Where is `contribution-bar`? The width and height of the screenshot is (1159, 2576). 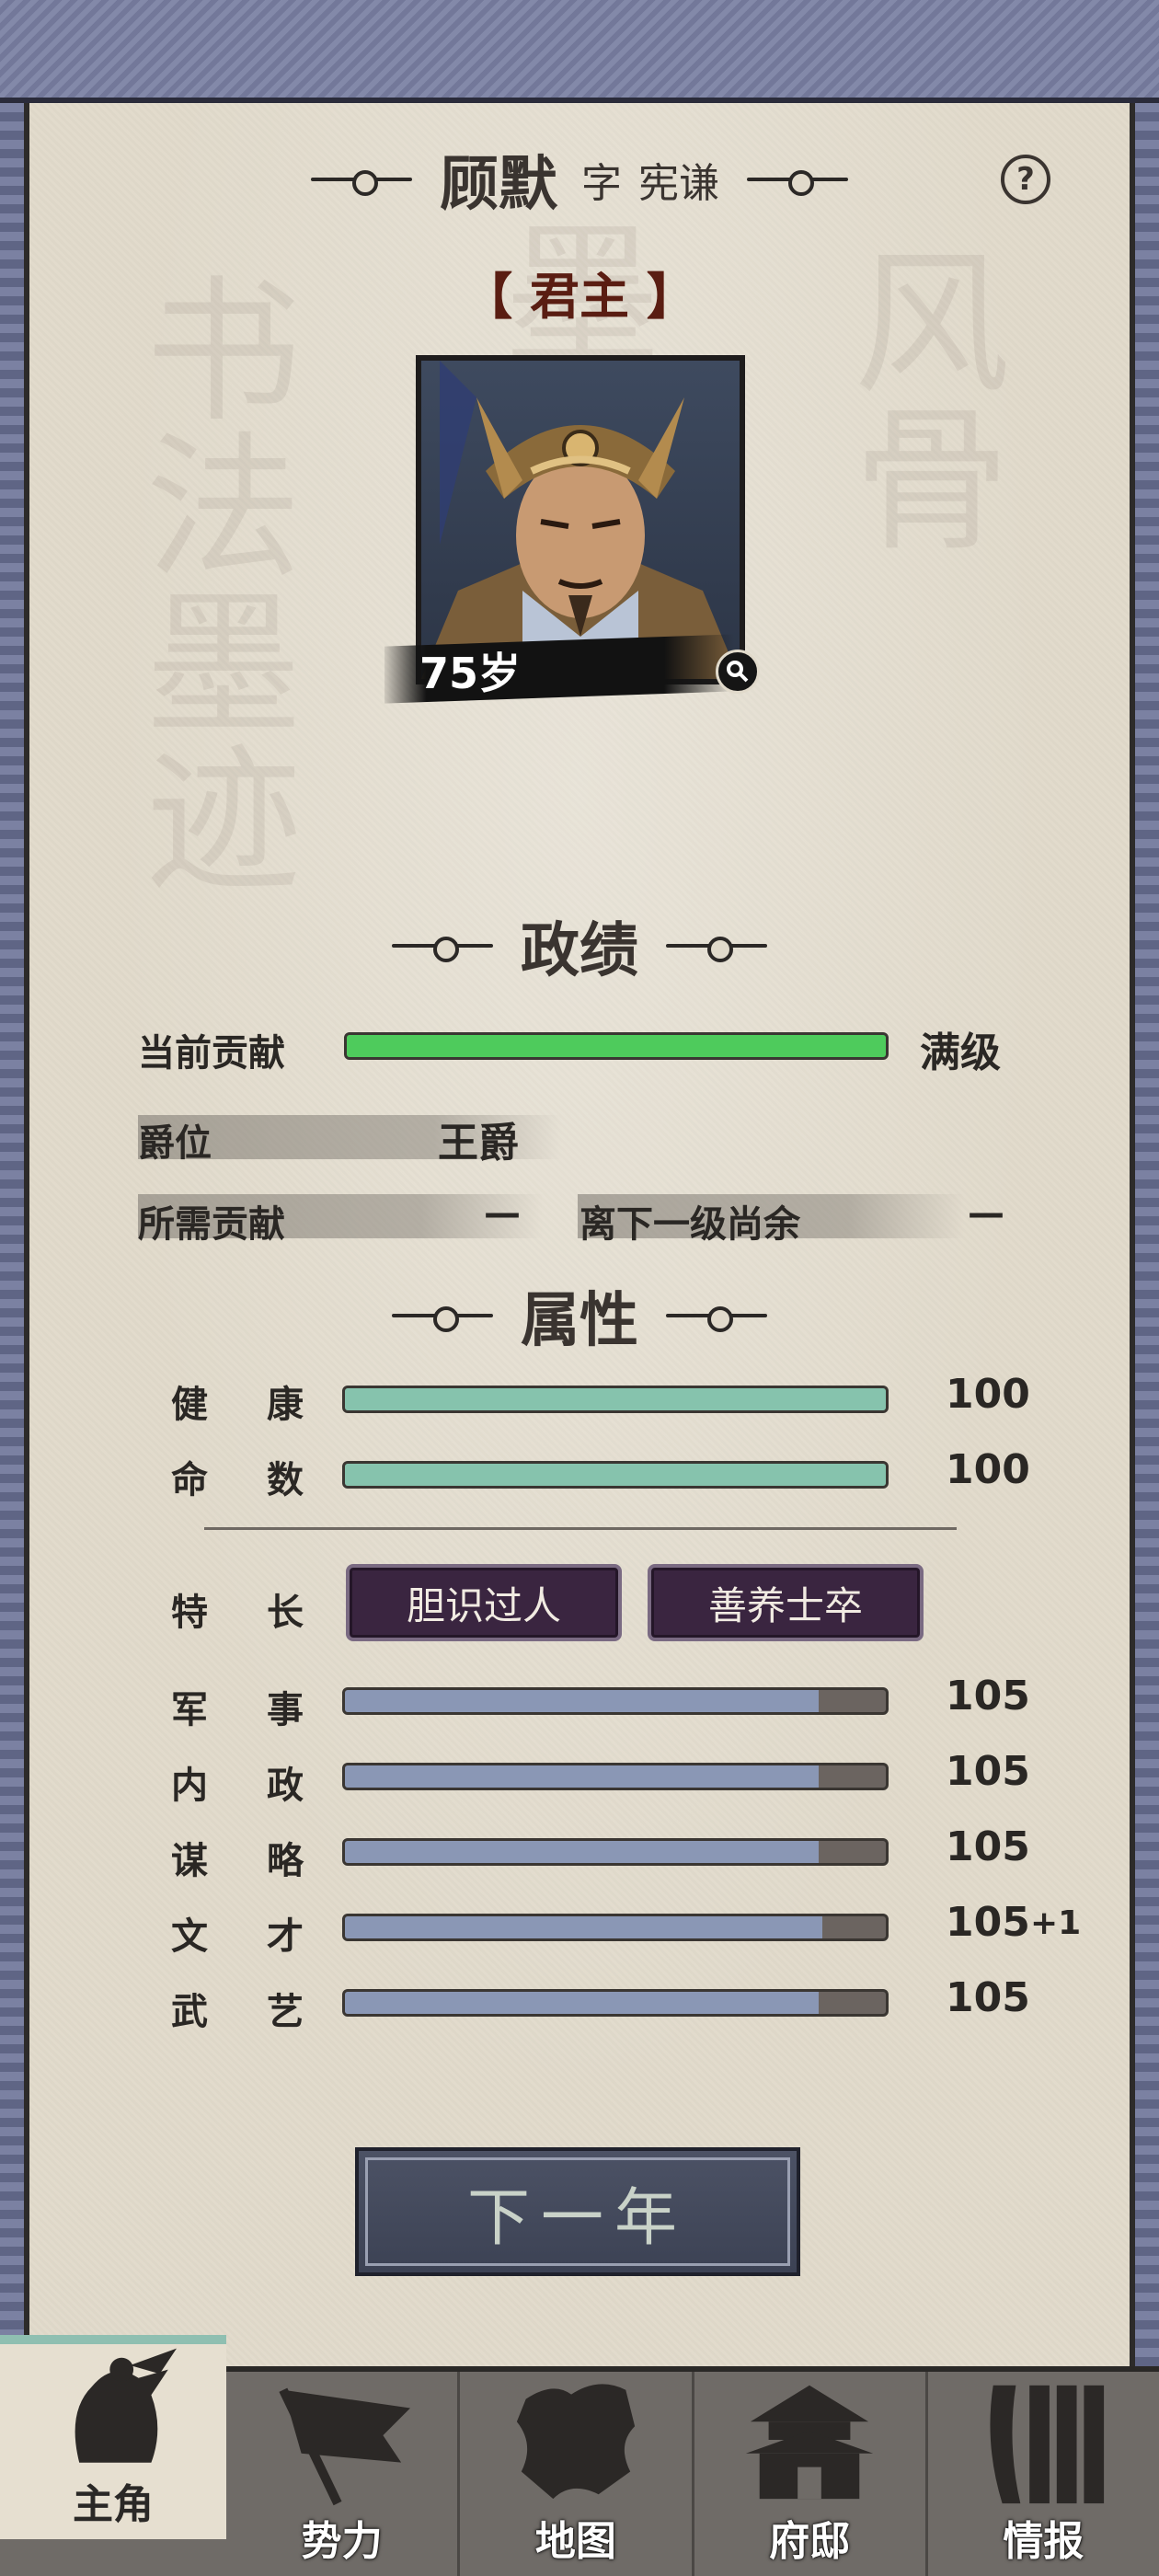
contribution-bar is located at coordinates (616, 1046).